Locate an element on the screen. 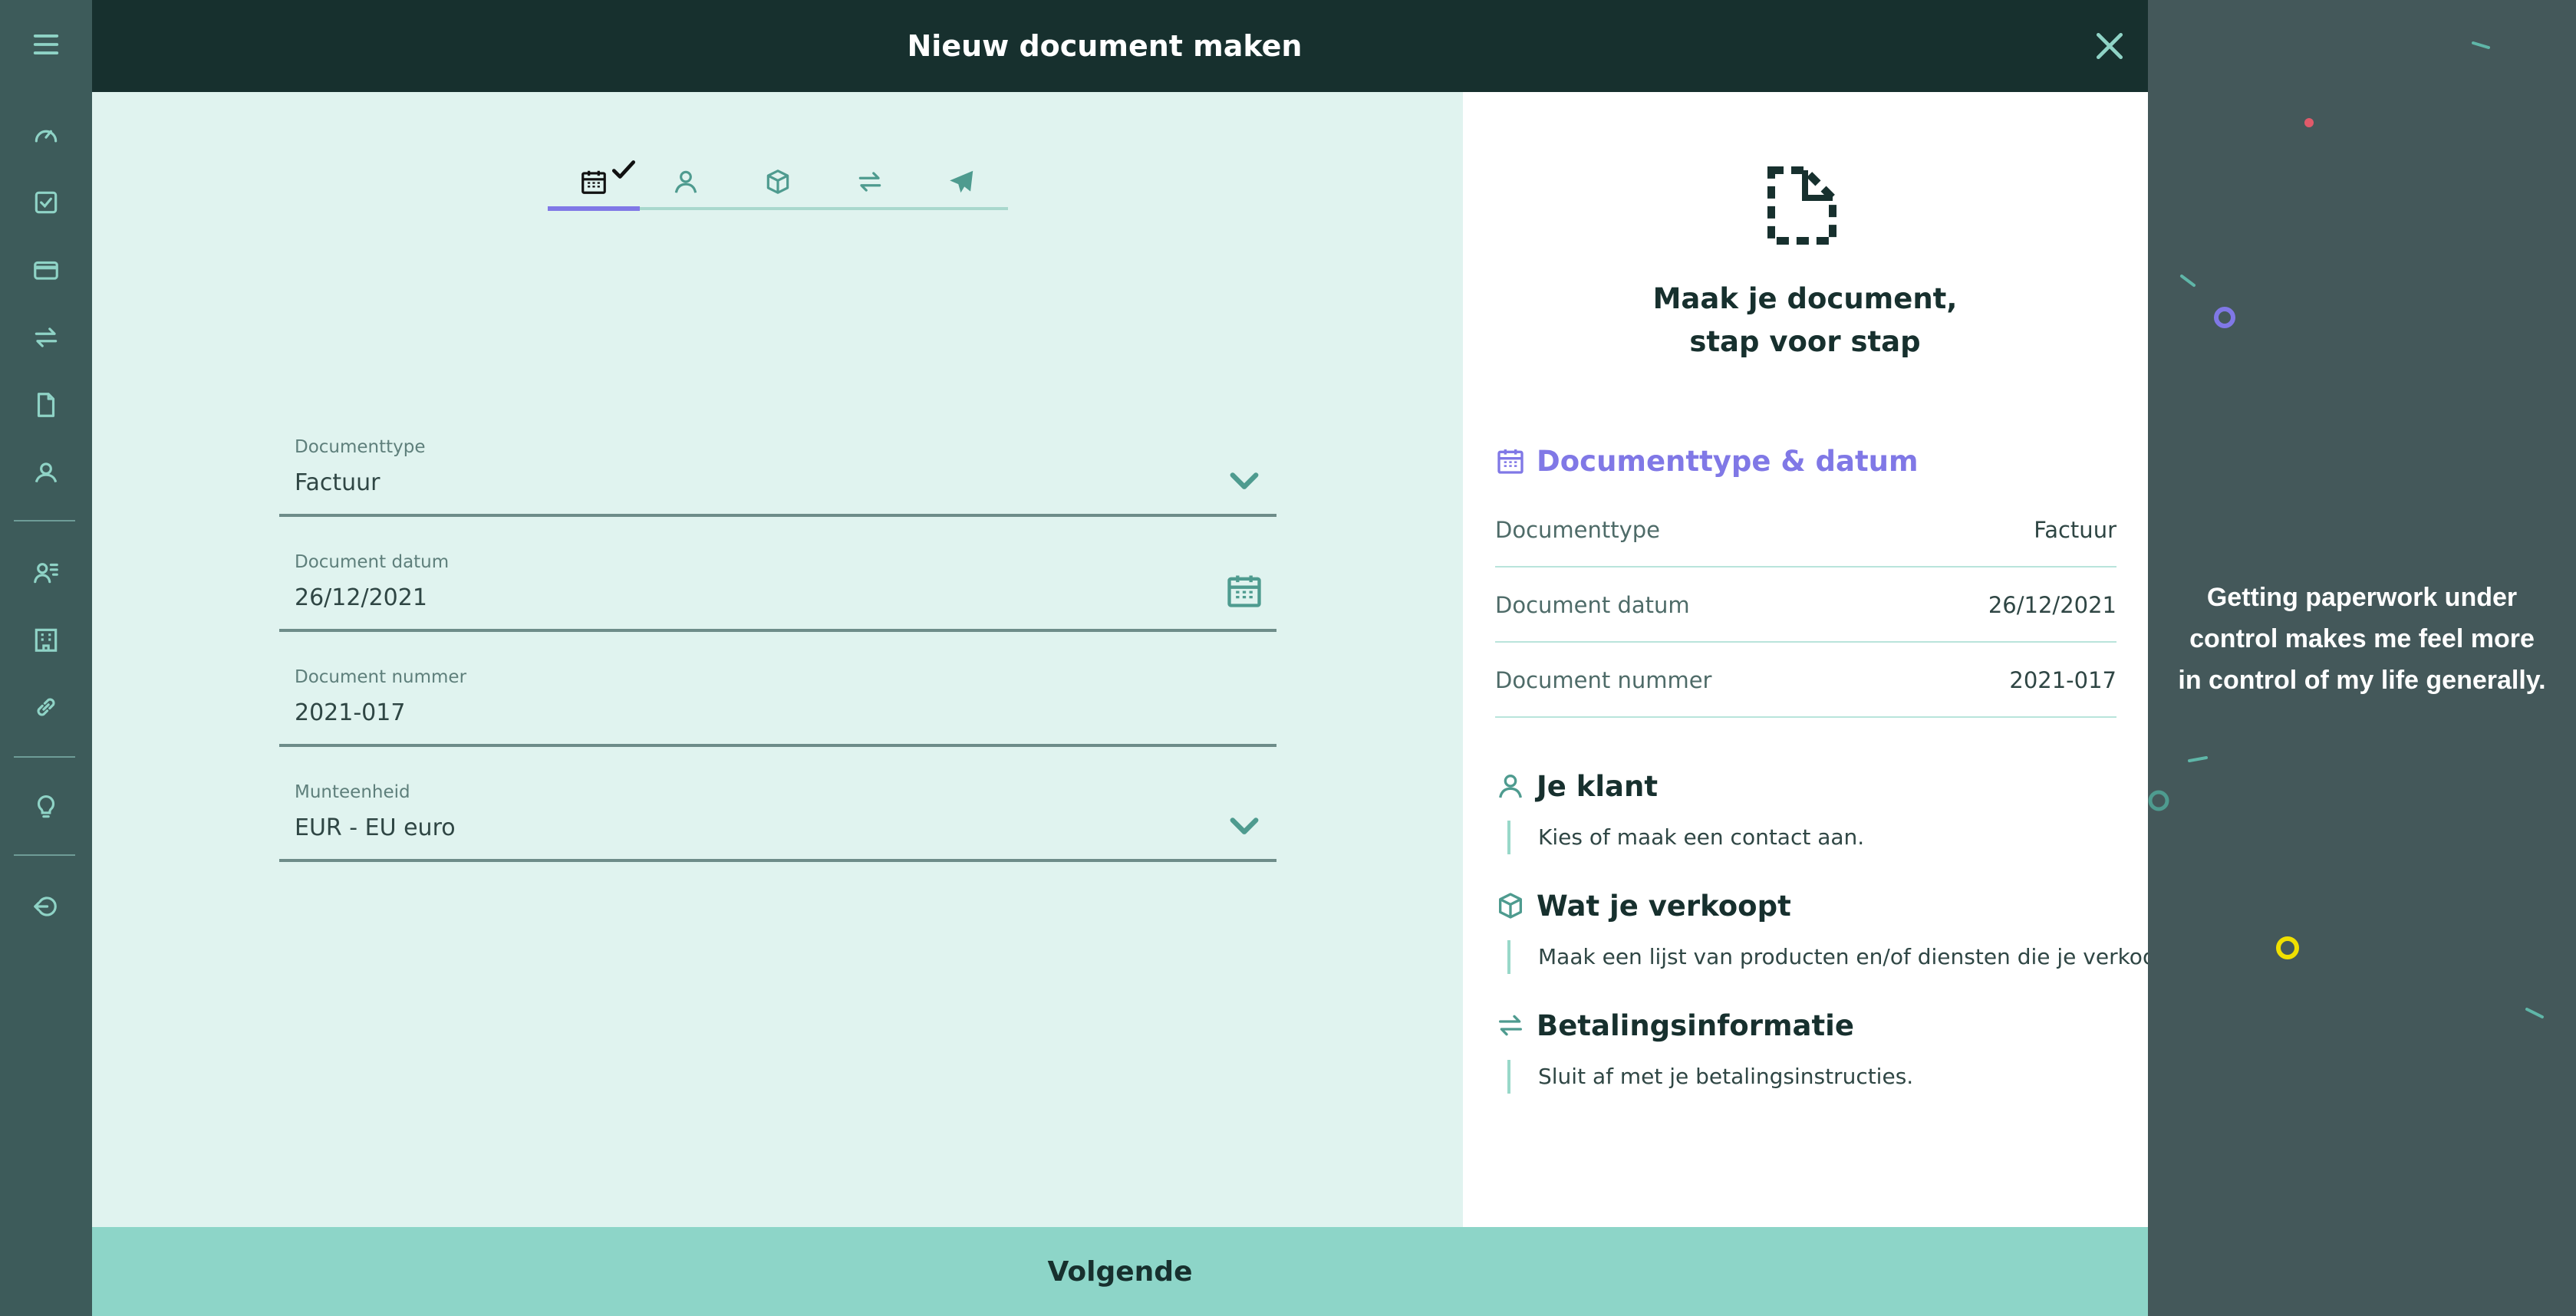  document-number-field: Document nummer 2021-017 is located at coordinates (777, 699).